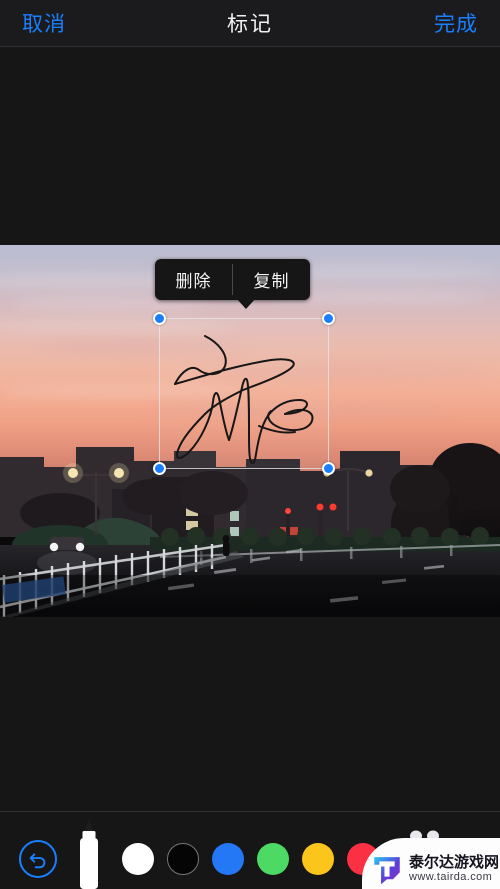 The image size is (500, 889). What do you see at coordinates (250, 23) in the screenshot?
I see `top-navigation-bar: 取消 标记 完成` at bounding box center [250, 23].